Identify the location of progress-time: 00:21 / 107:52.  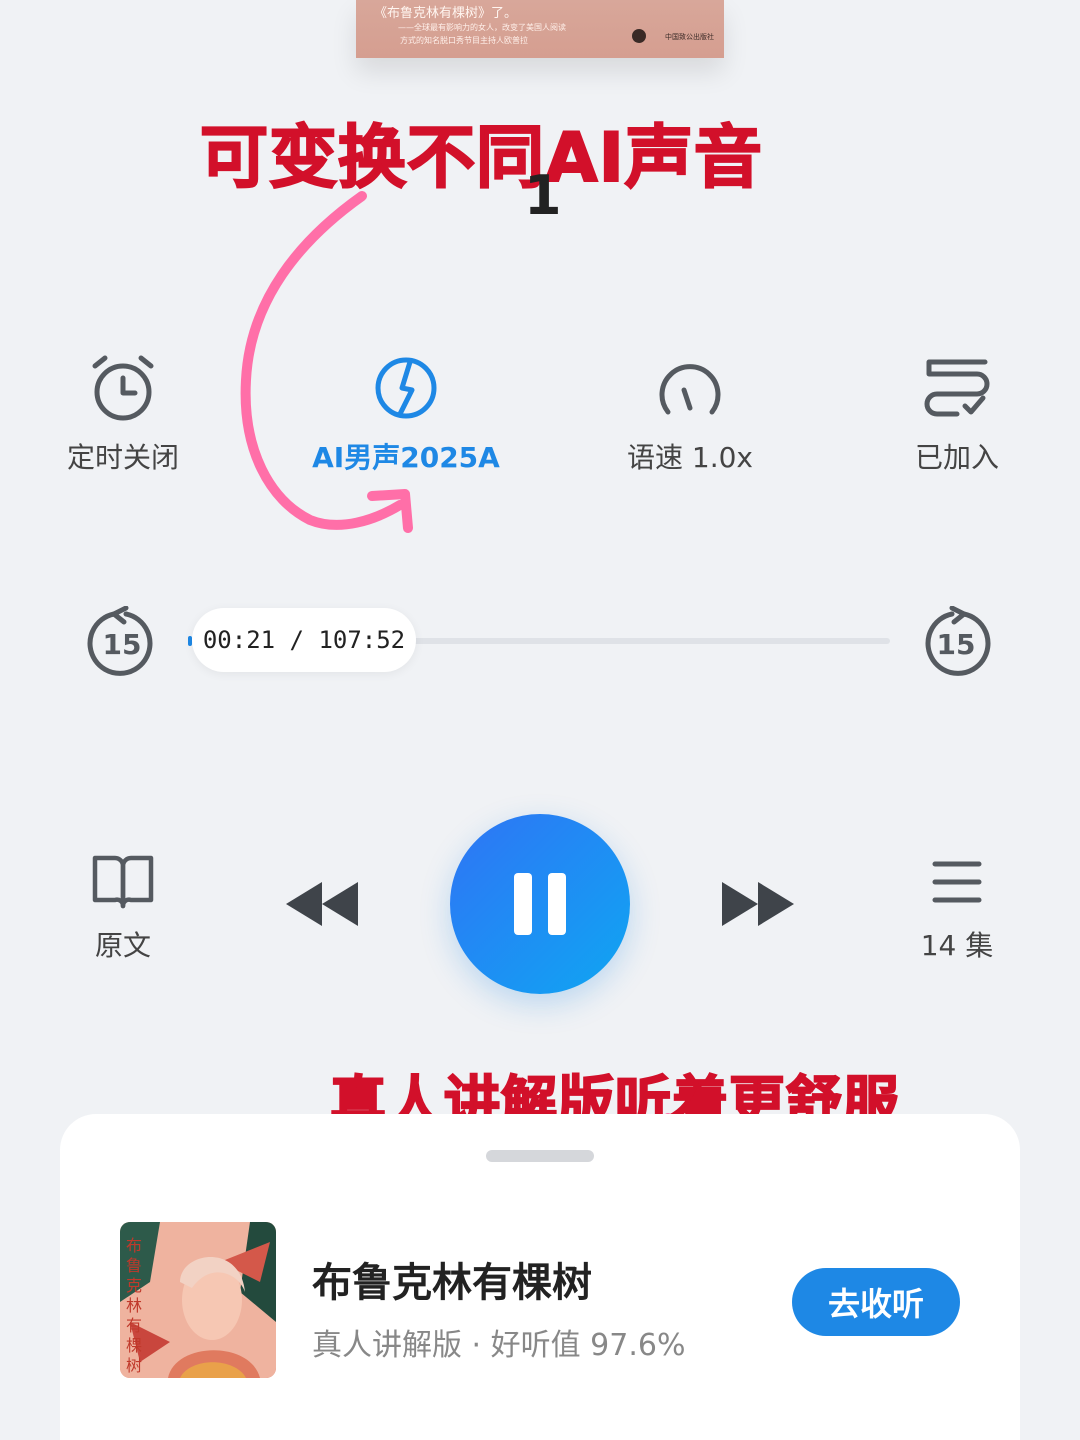
(304, 640).